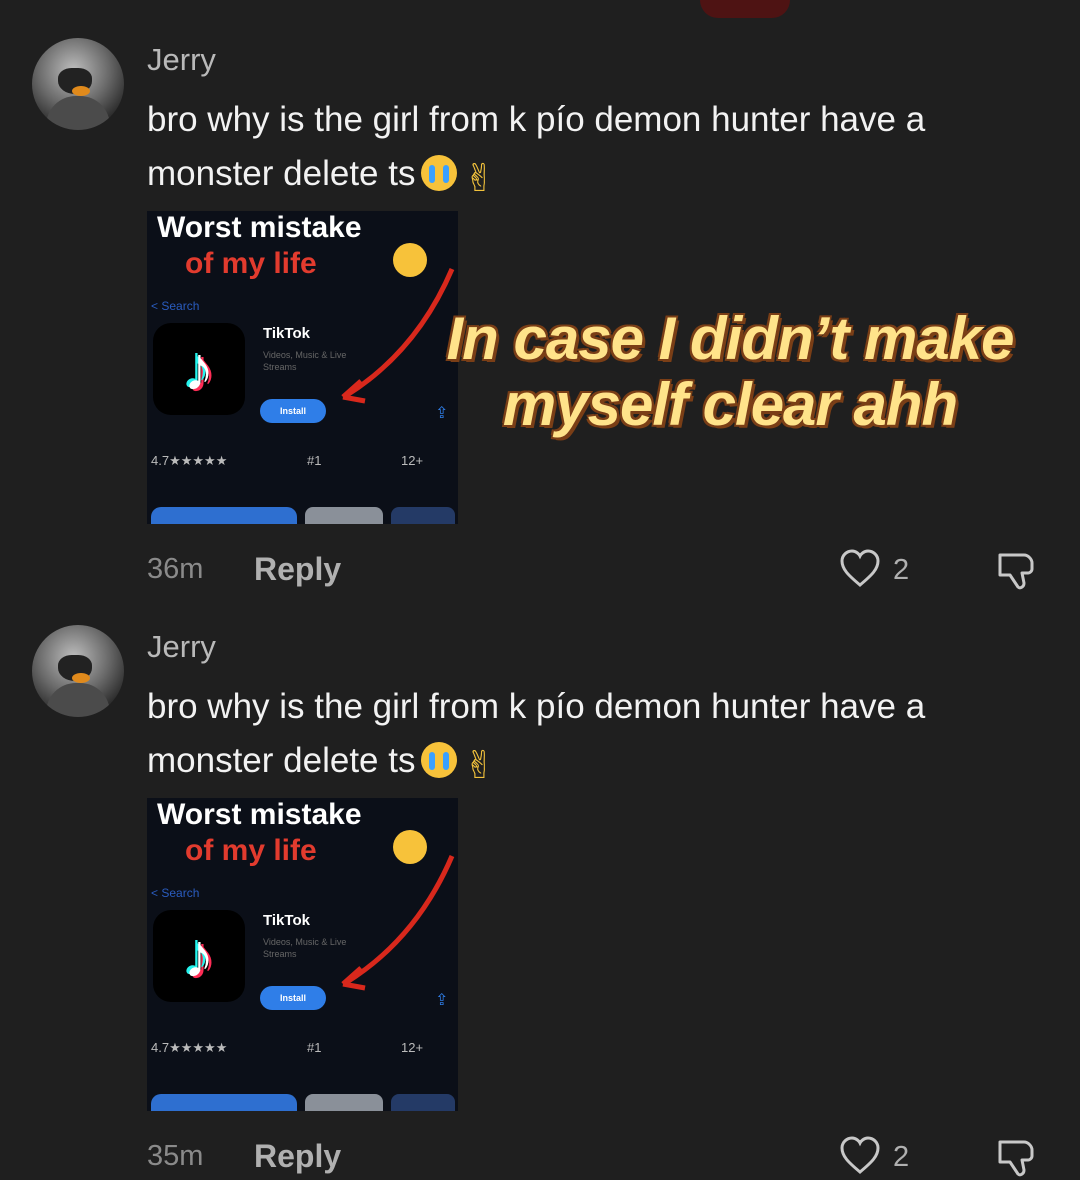 The image size is (1080, 1180). Describe the element at coordinates (175, 569) in the screenshot. I see `comment-timestamp: 36m` at that location.